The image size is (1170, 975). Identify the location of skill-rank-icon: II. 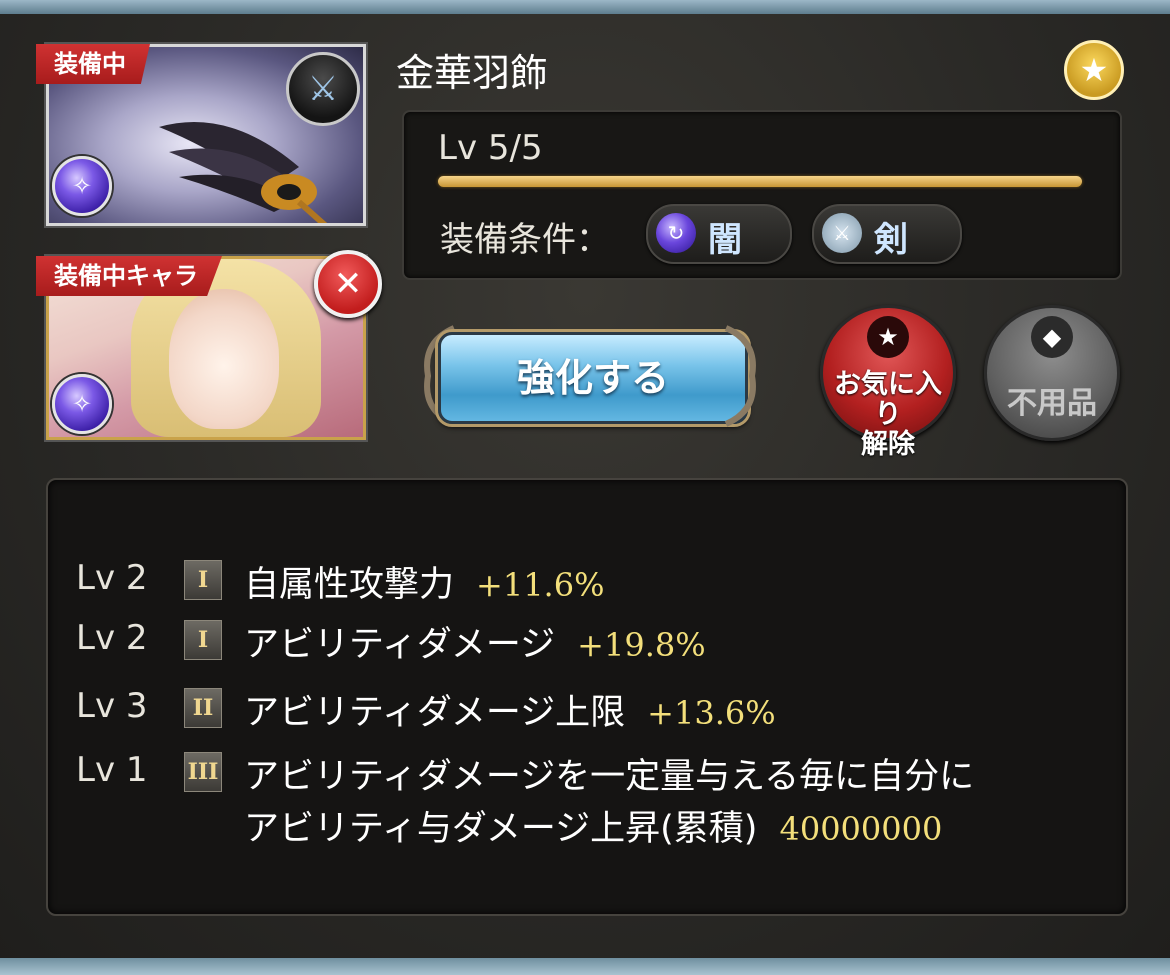
(203, 708).